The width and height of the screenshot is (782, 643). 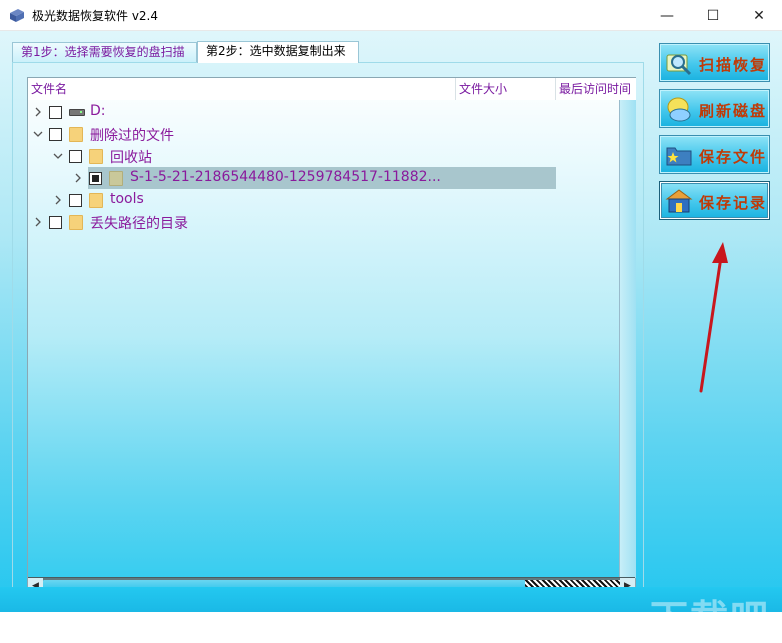 I want to click on tab-step1-scan: 第1步：选择需要恢复的盘扫描, so click(x=104, y=52).